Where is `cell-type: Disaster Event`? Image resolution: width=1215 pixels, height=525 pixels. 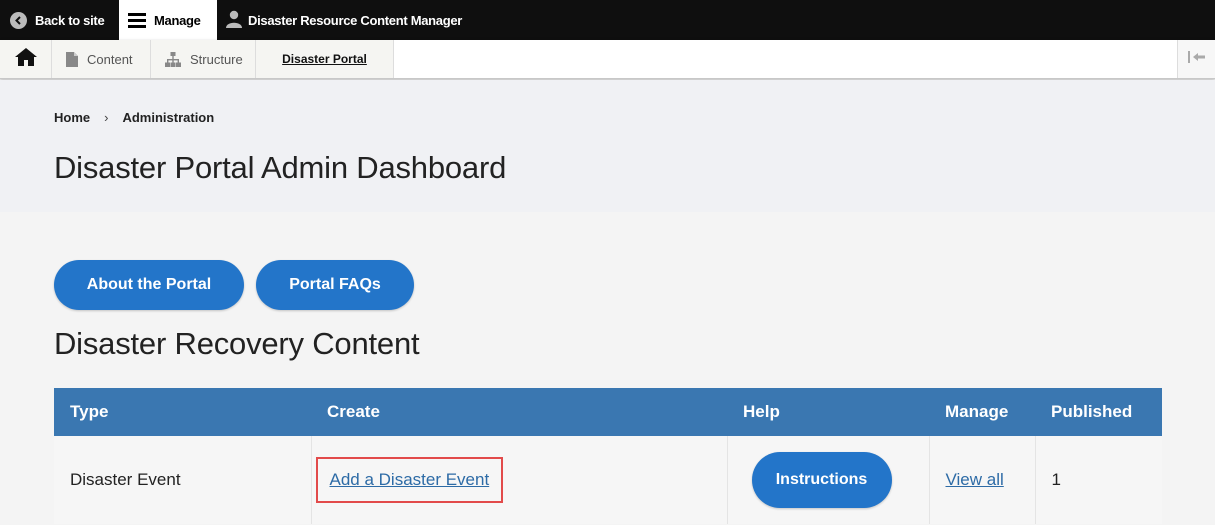
cell-type: Disaster Event is located at coordinates (183, 480).